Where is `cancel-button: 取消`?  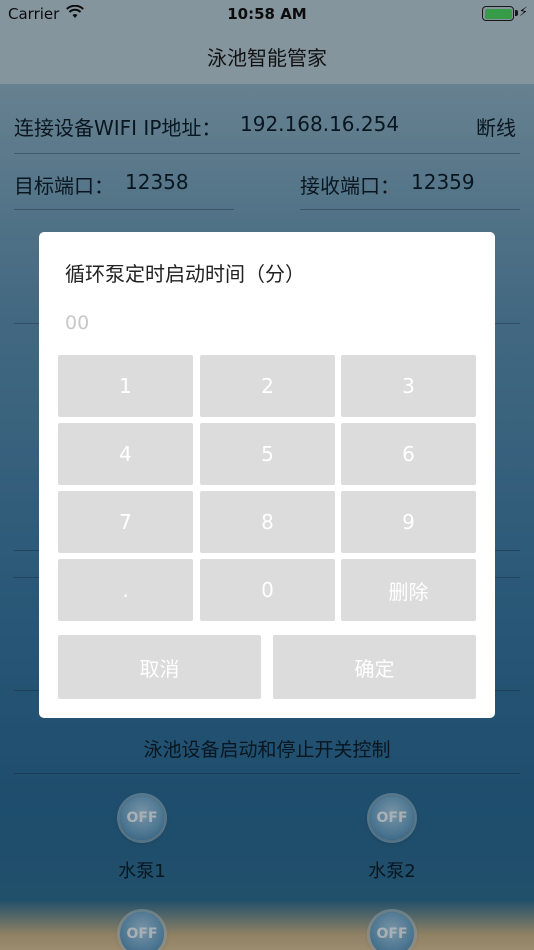
cancel-button: 取消 is located at coordinates (159, 667).